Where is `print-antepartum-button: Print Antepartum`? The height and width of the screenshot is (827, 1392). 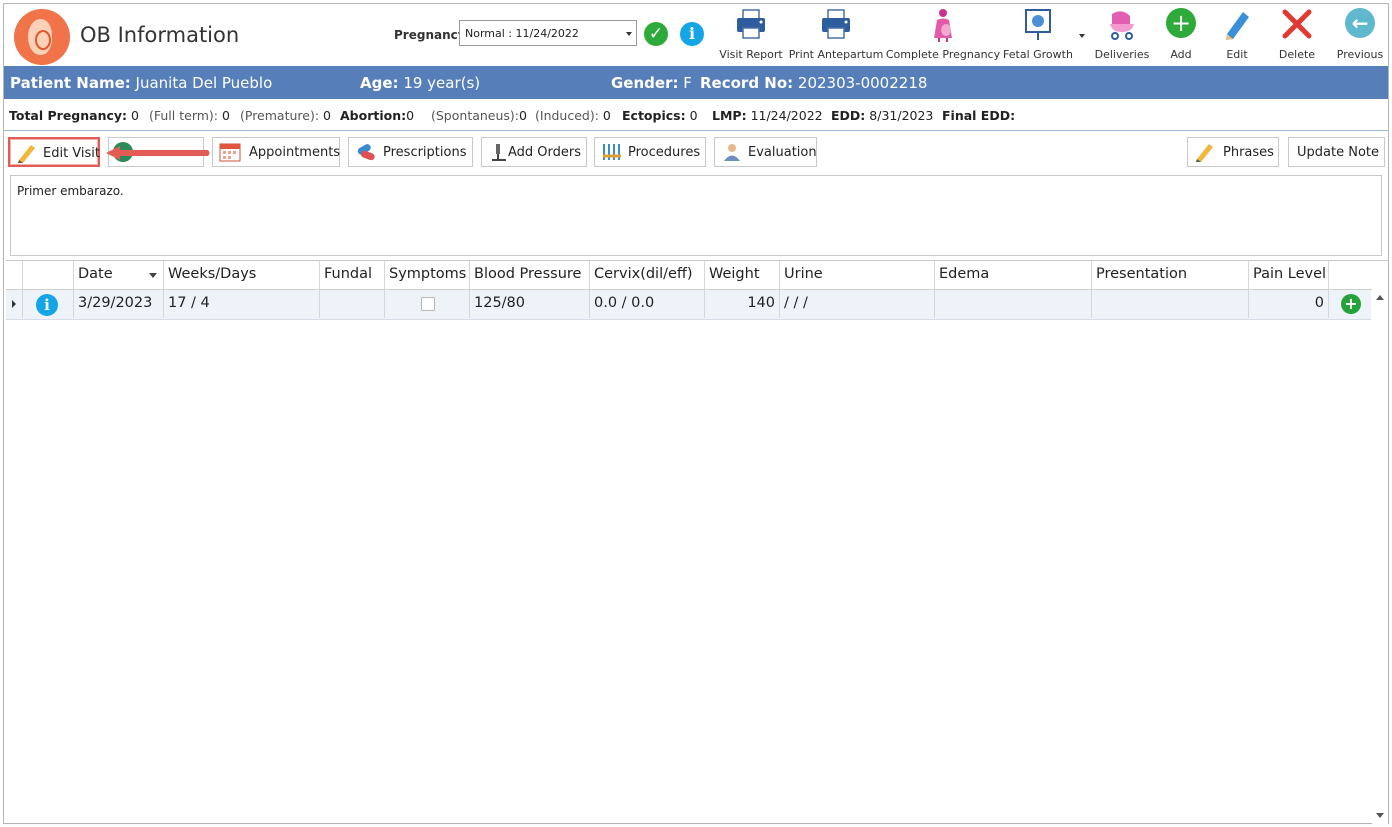
print-antepartum-button: Print Antepartum is located at coordinates (836, 35).